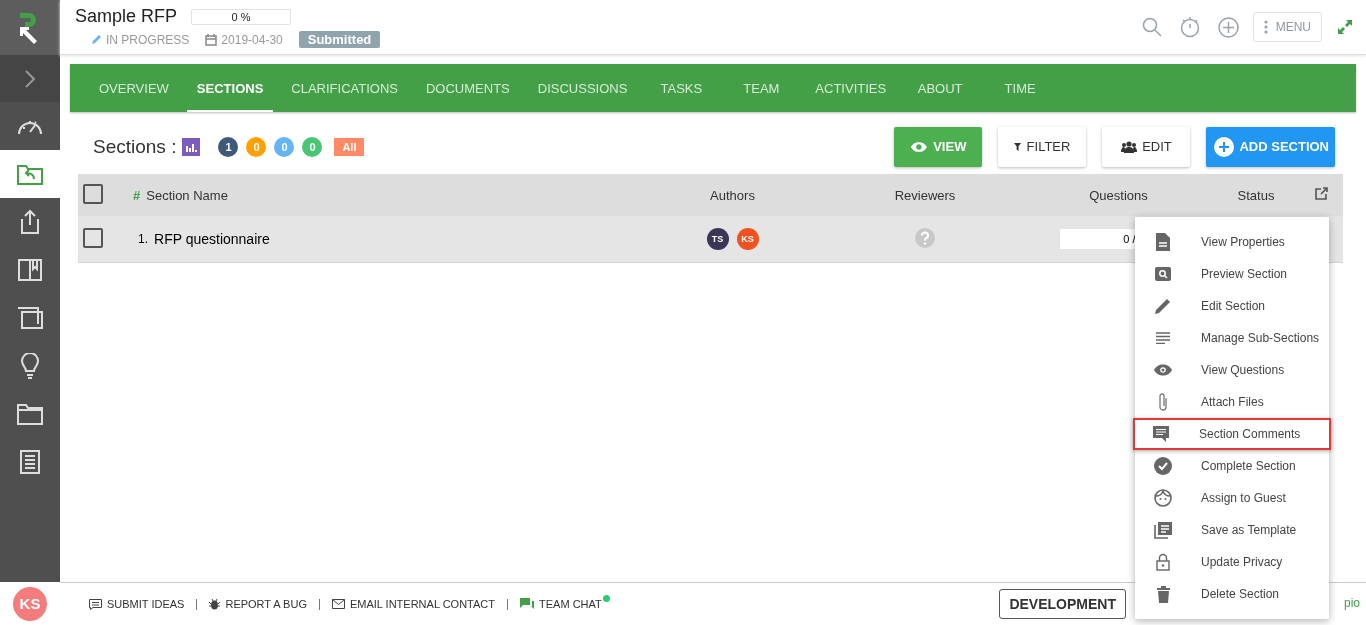 The height and width of the screenshot is (625, 1366). I want to click on count-badge: 1, so click(228, 146).